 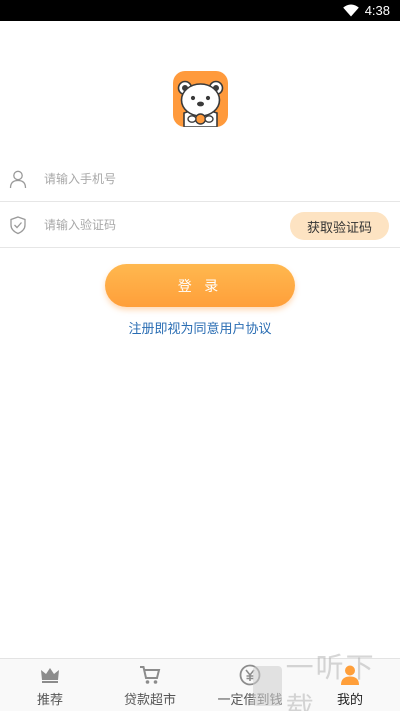 What do you see at coordinates (200, 327) in the screenshot?
I see `user-agreement-link: 注册即视为同意用户协议` at bounding box center [200, 327].